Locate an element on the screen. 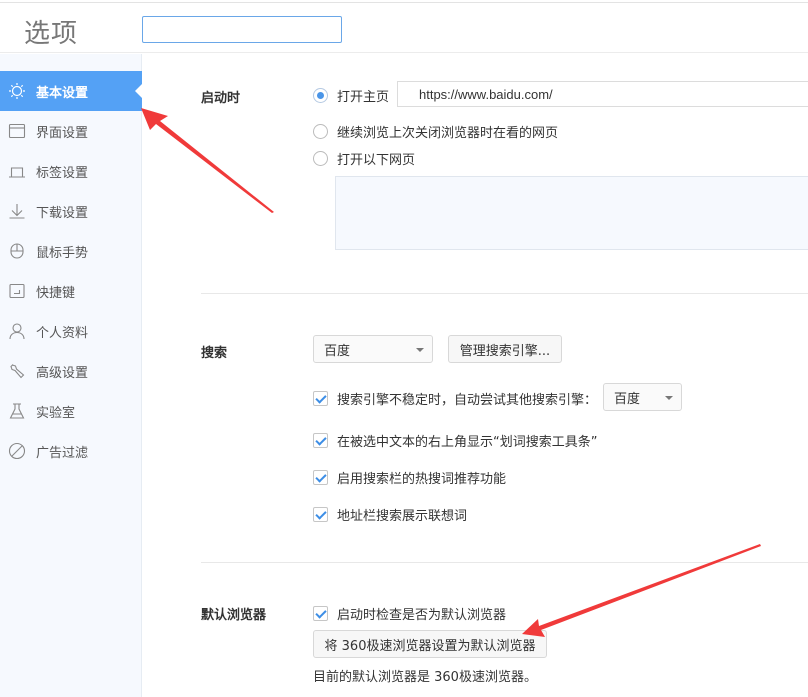  sidebar-item-label: 广告过滤 is located at coordinates (62, 453).